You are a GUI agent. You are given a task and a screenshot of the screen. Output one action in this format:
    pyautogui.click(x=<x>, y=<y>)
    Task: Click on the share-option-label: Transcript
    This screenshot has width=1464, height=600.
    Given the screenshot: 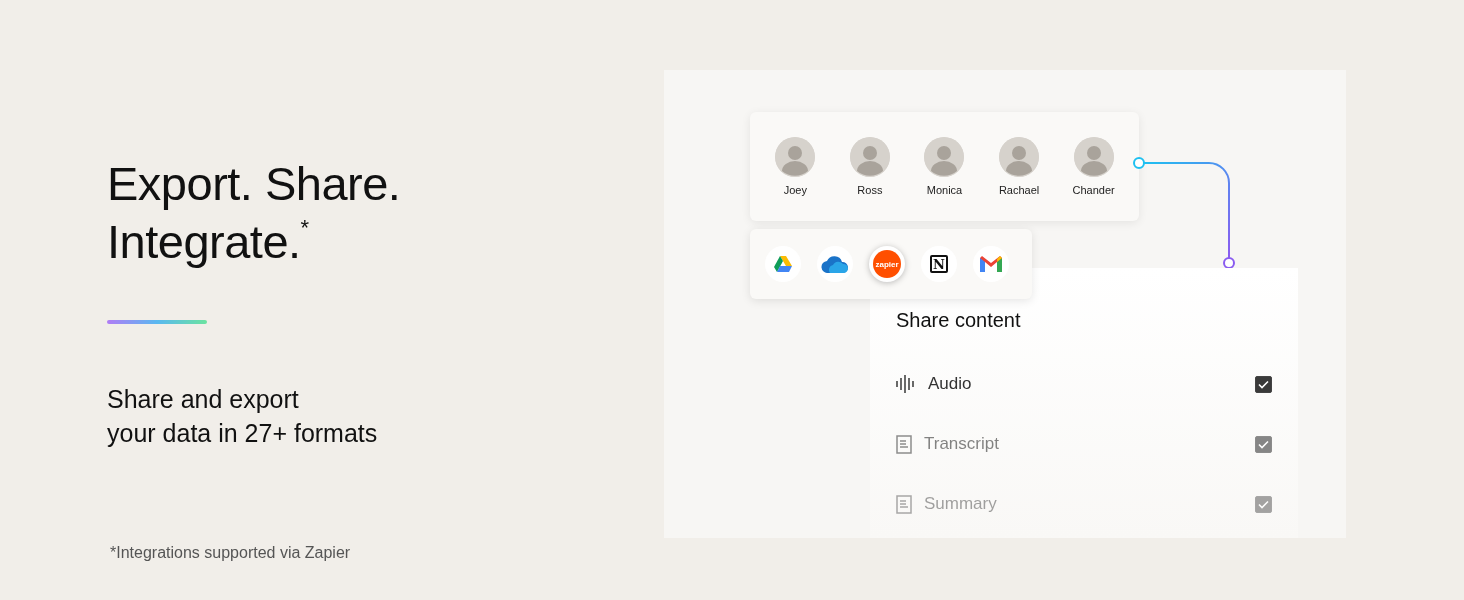 What is the action you would take?
    pyautogui.click(x=962, y=444)
    